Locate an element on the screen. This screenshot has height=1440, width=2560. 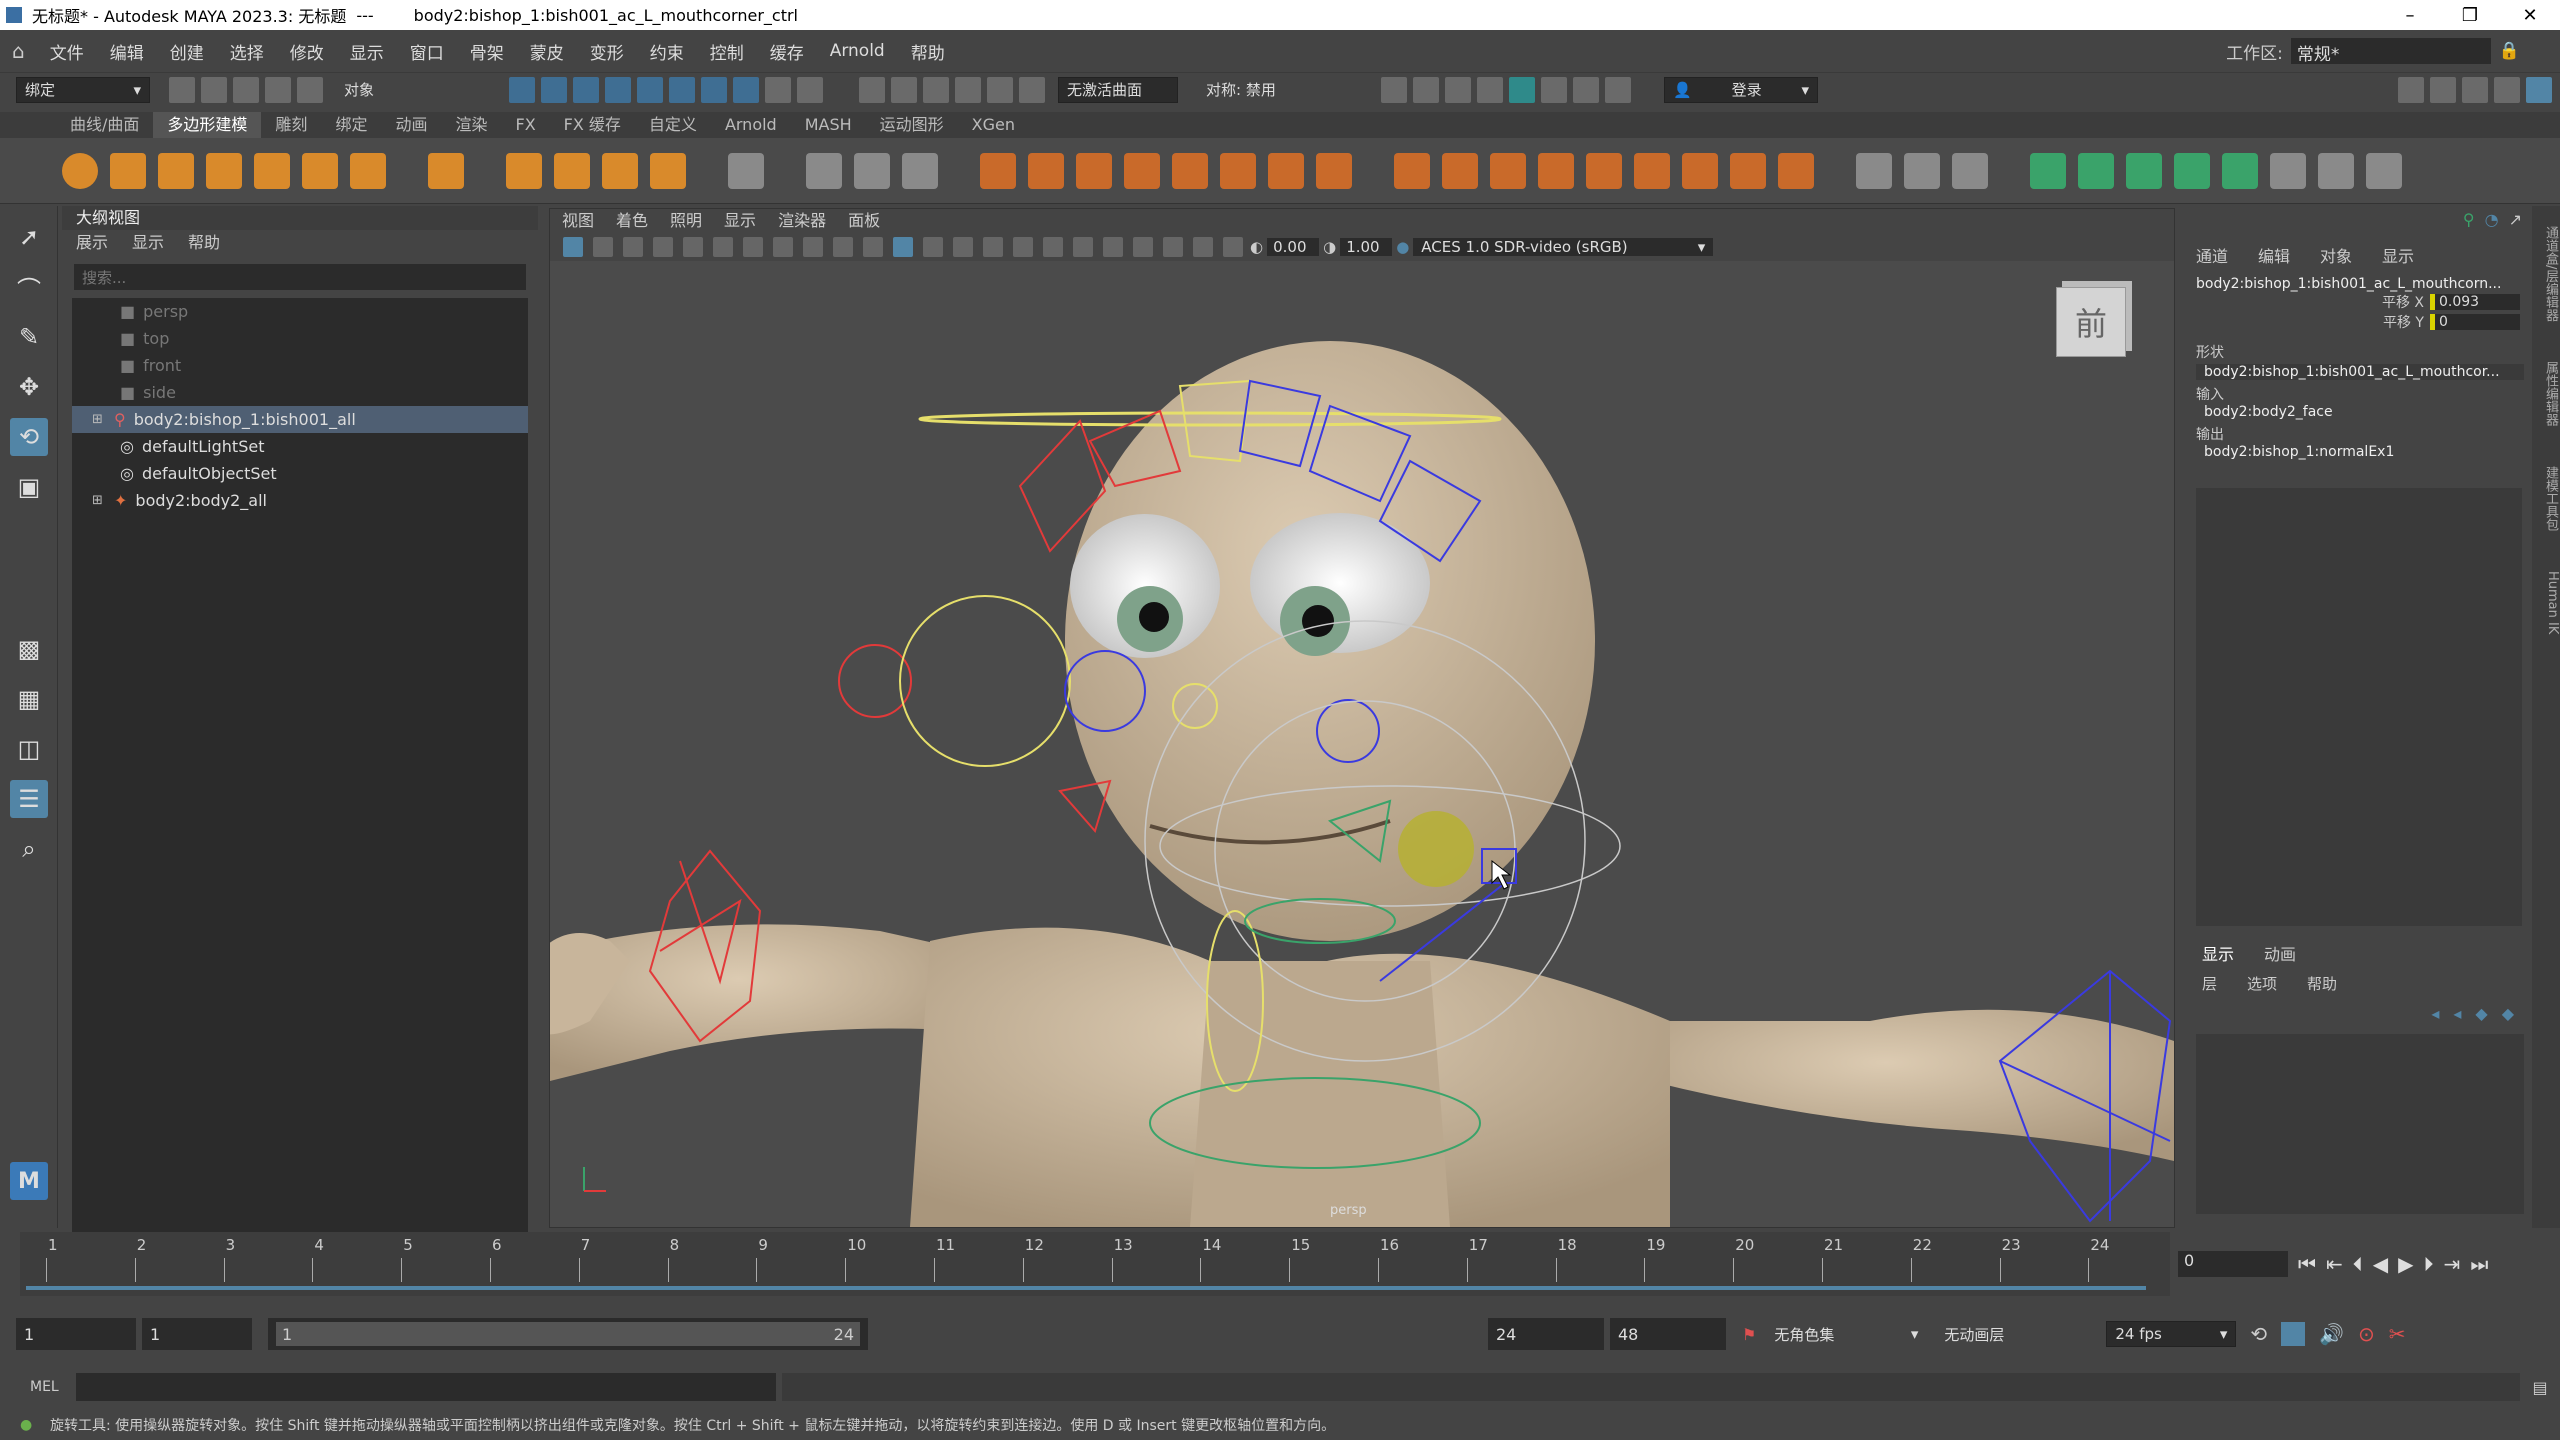
side-tab-human-ik: Human IK is located at coordinates (2546, 602).